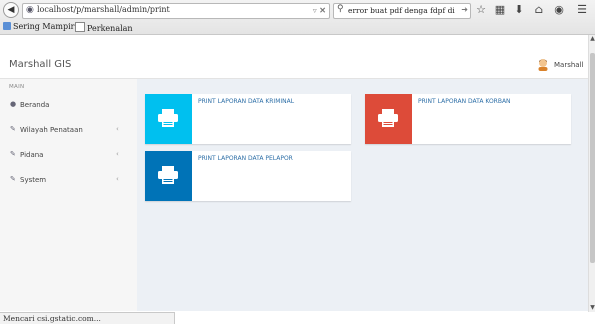 Image resolution: width=595 pixels, height=324 pixels. Describe the element at coordinates (245, 158) in the screenshot. I see `card-label: PRINT LAPORAN DATA PELAPOR` at that location.